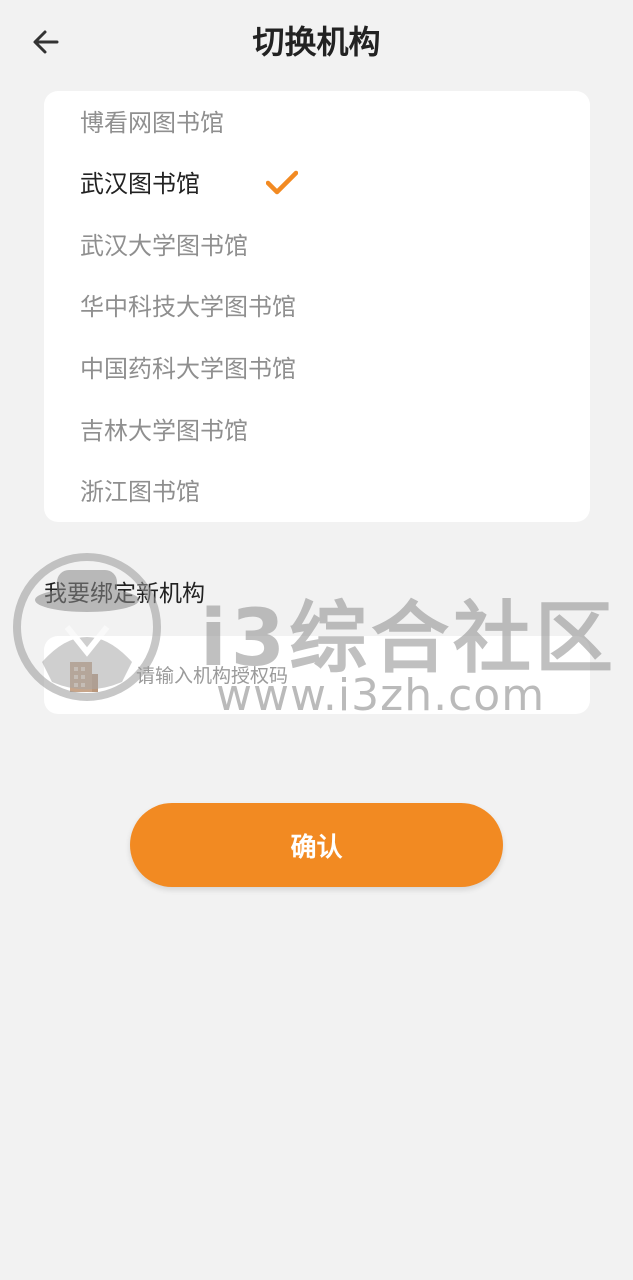 Image resolution: width=633 pixels, height=1280 pixels. I want to click on org-item-label: 武汉大学图书馆, so click(164, 246).